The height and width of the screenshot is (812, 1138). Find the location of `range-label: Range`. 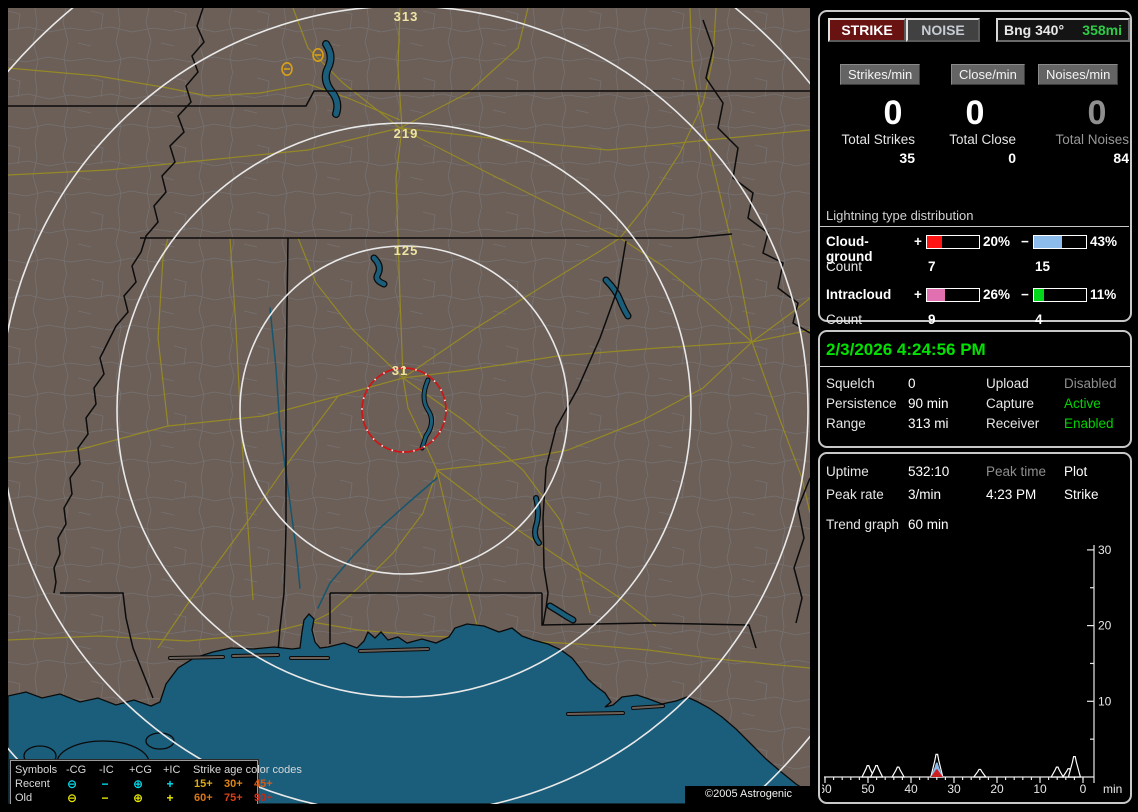

range-label: Range is located at coordinates (846, 423).